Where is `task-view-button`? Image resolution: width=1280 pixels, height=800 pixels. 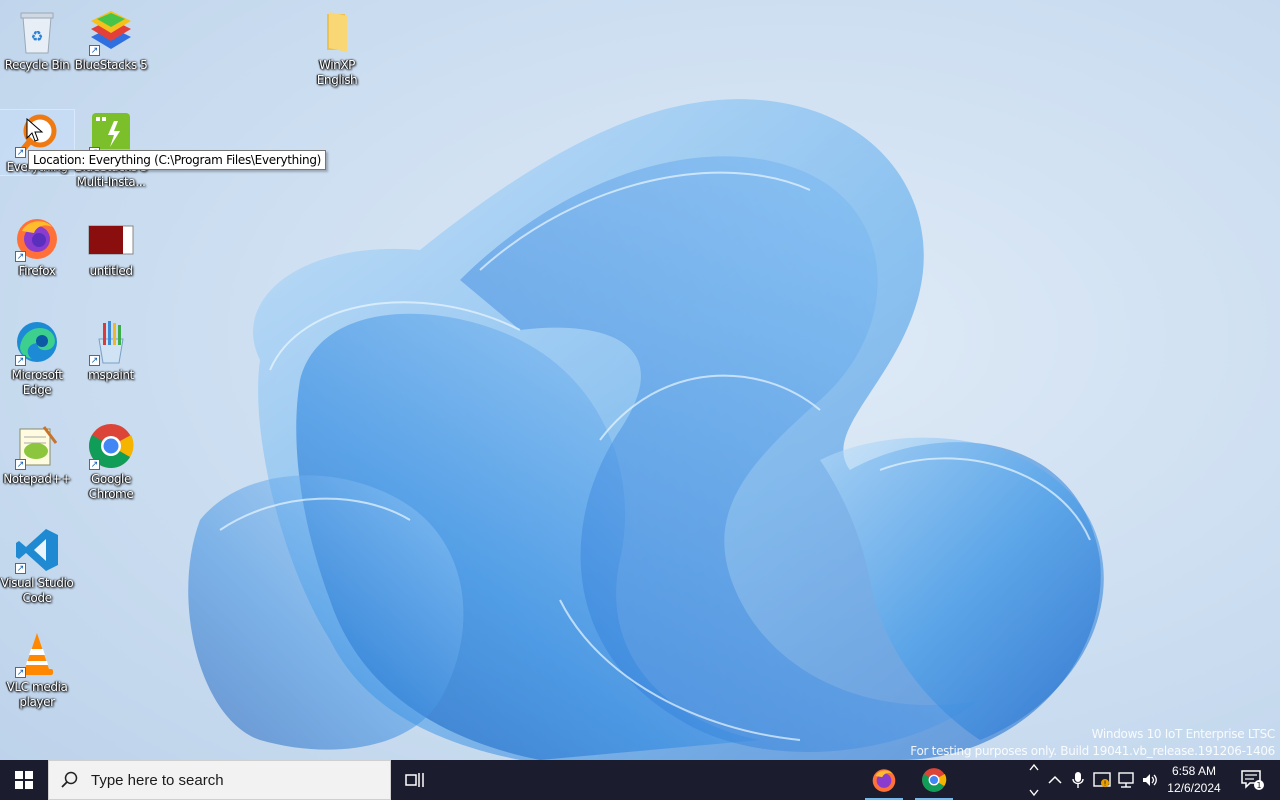 task-view-button is located at coordinates (415, 780).